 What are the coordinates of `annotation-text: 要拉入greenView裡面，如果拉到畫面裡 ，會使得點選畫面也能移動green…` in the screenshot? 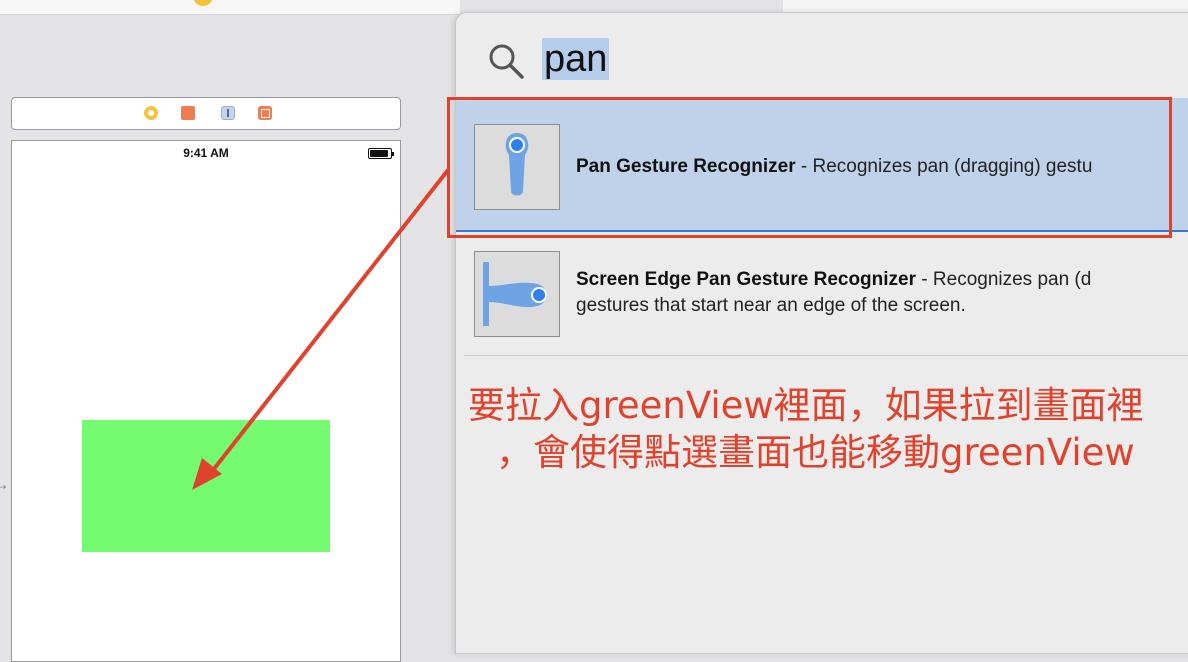 It's located at (825, 429).